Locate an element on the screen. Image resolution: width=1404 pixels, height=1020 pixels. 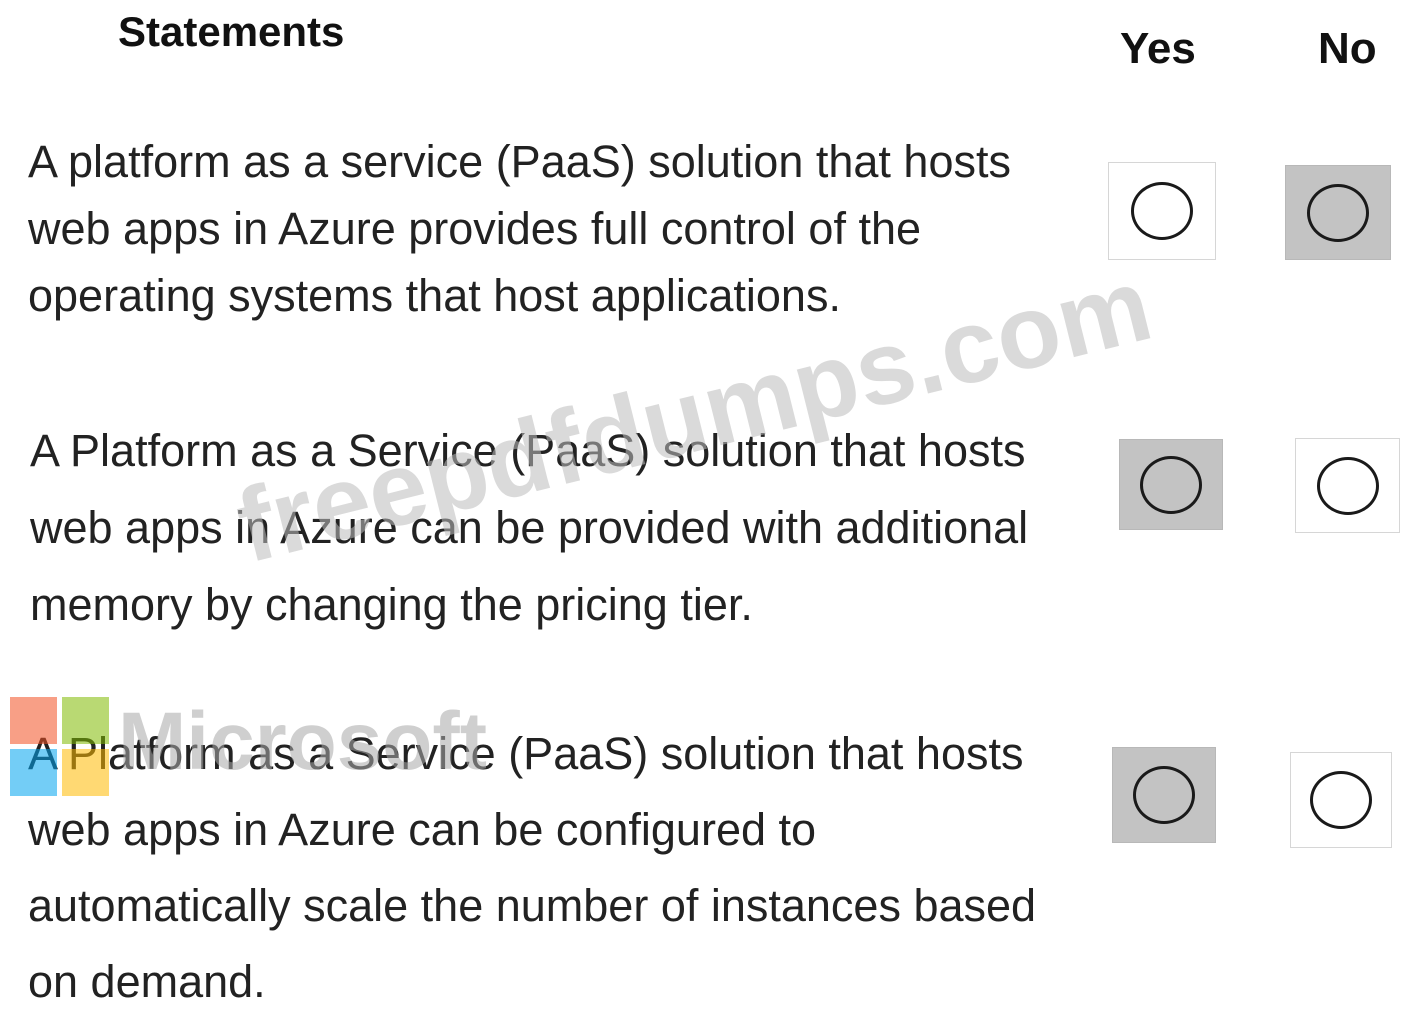
statement-2-yes-option is located at coordinates (1171, 484).